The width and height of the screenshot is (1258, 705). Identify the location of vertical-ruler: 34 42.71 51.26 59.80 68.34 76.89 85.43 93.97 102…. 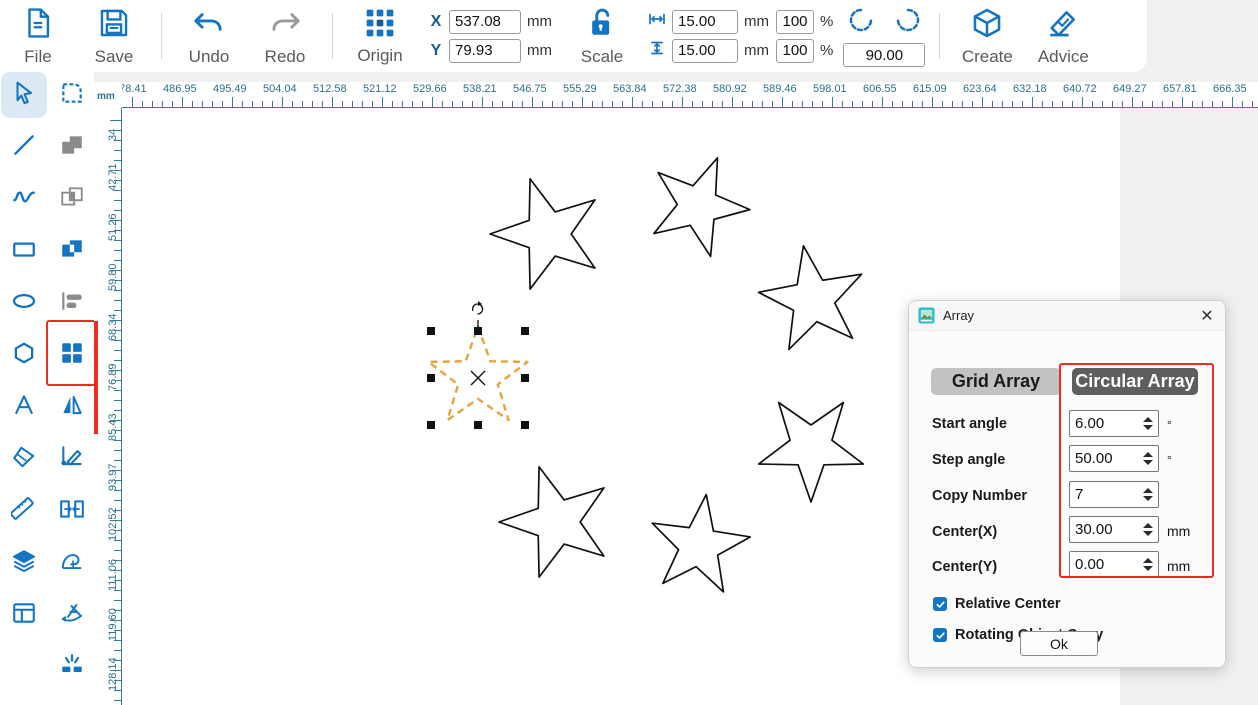
(108, 406).